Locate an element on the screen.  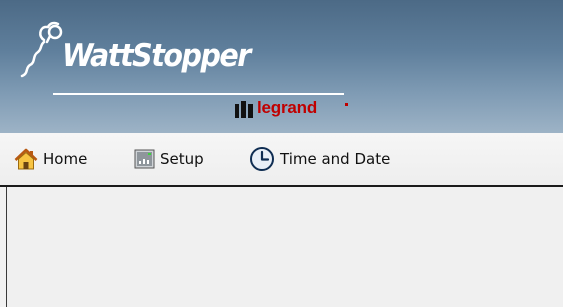
setup-icon is located at coordinates (144, 159).